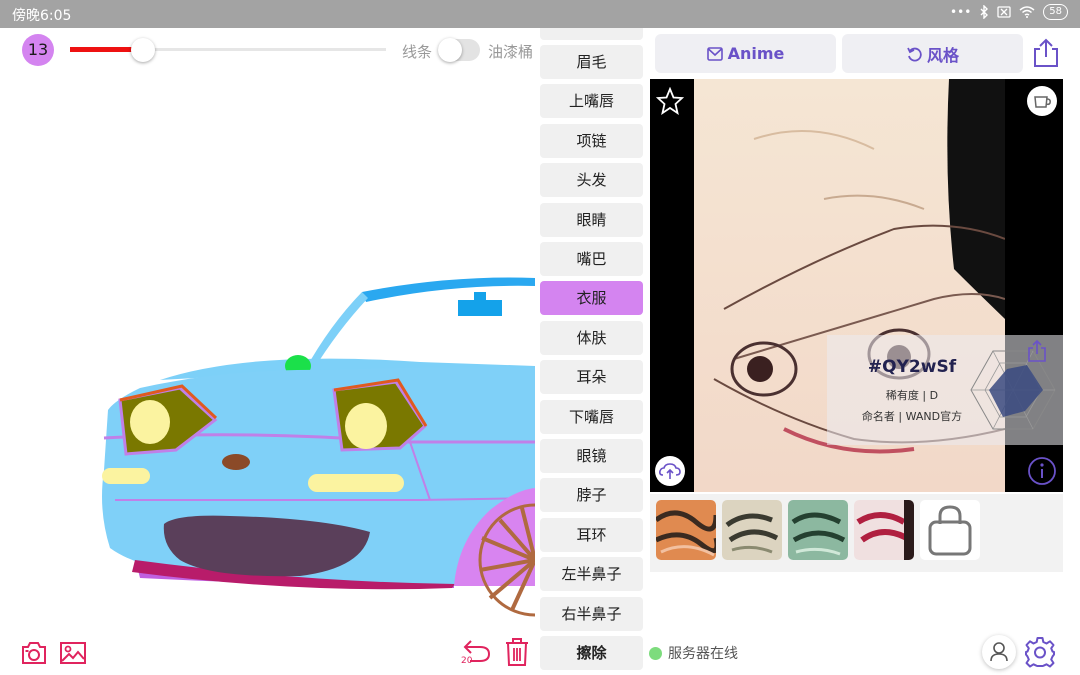 The image size is (1080, 675). I want to click on category-button: 耳环, so click(591, 534).